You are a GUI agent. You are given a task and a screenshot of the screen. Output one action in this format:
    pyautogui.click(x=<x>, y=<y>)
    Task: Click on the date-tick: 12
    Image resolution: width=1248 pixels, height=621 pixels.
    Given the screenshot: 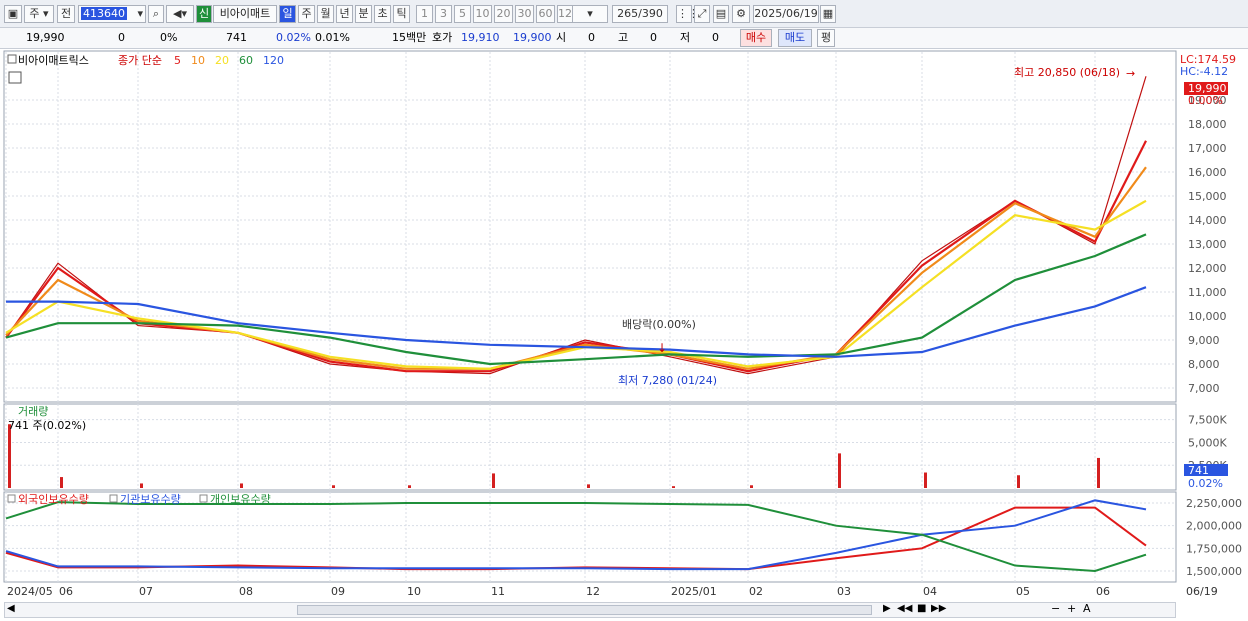 What is the action you would take?
    pyautogui.click(x=593, y=591)
    